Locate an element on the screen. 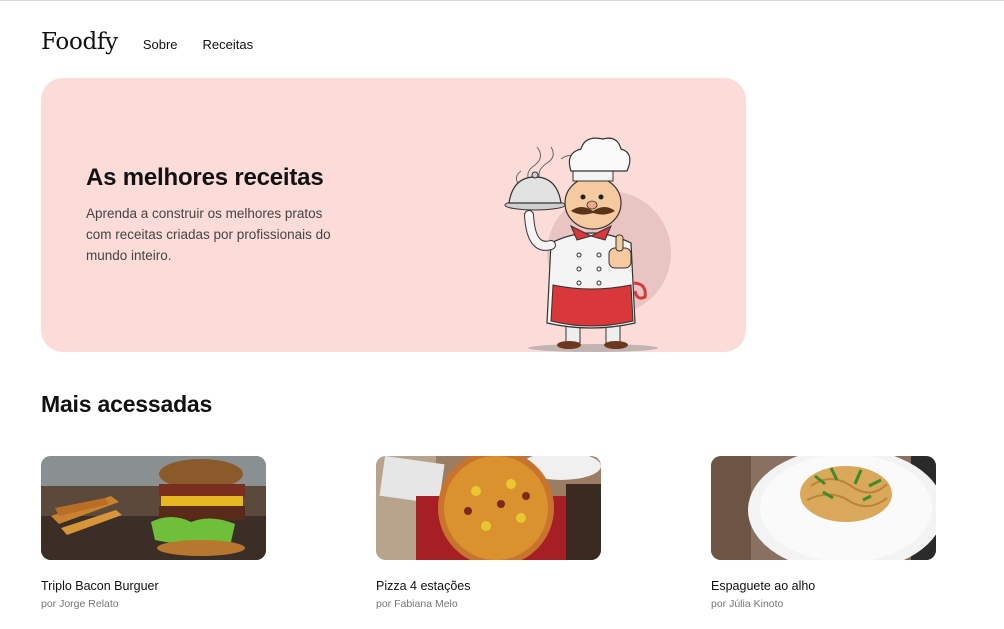 This screenshot has height=629, width=1004. site-logo: Foodfy is located at coordinates (79, 42).